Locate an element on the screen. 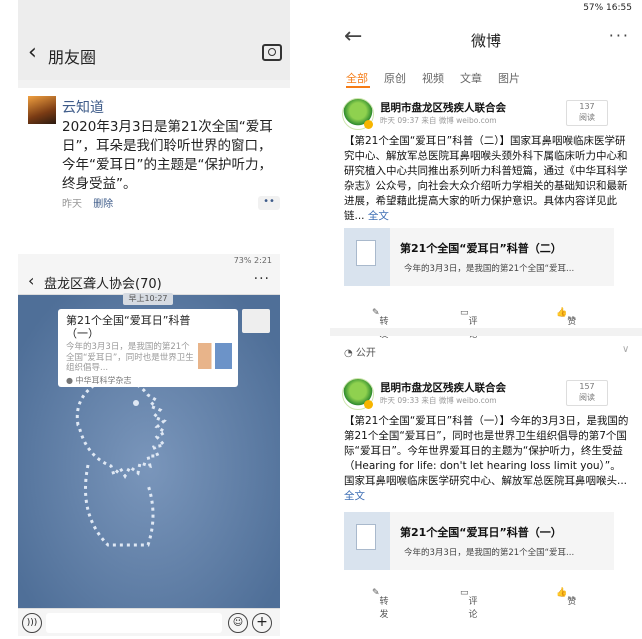 The image size is (642, 639). tab-all: 全部 is located at coordinates (357, 78).